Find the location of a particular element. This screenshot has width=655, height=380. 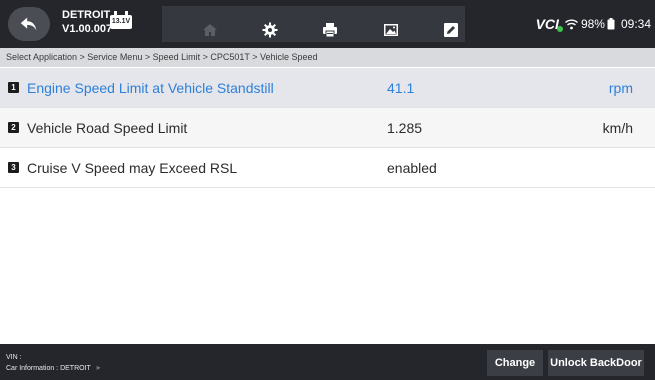

clock: 09:34 is located at coordinates (635, 24).